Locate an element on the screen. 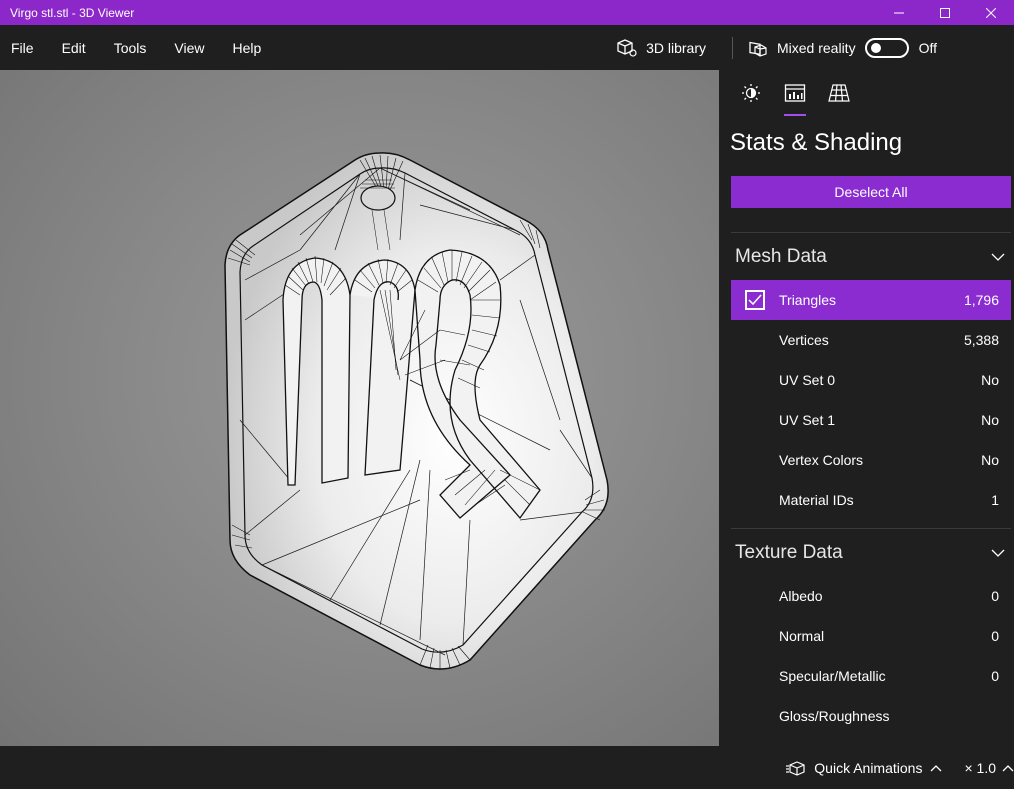 This screenshot has width=1014, height=789. texture-data-title: Texture Data is located at coordinates (789, 552).